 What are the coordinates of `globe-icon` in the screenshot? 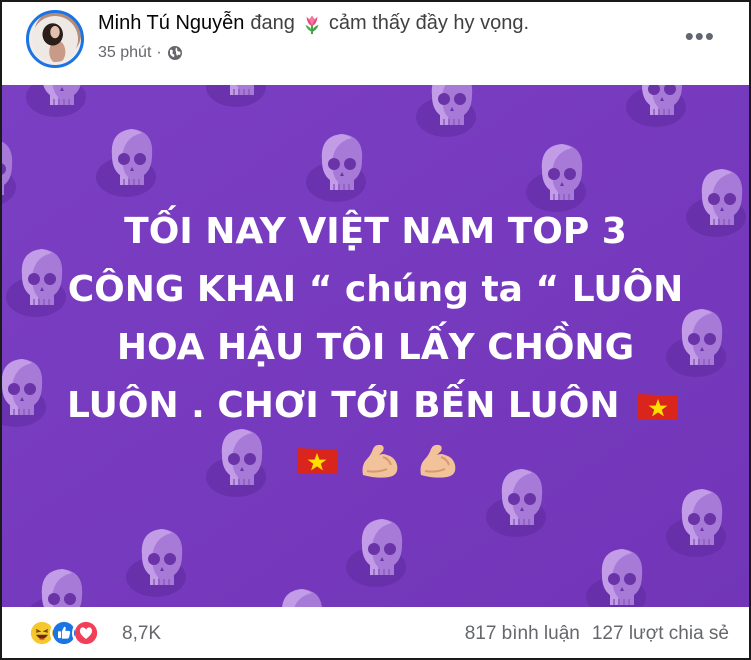 It's located at (175, 53).